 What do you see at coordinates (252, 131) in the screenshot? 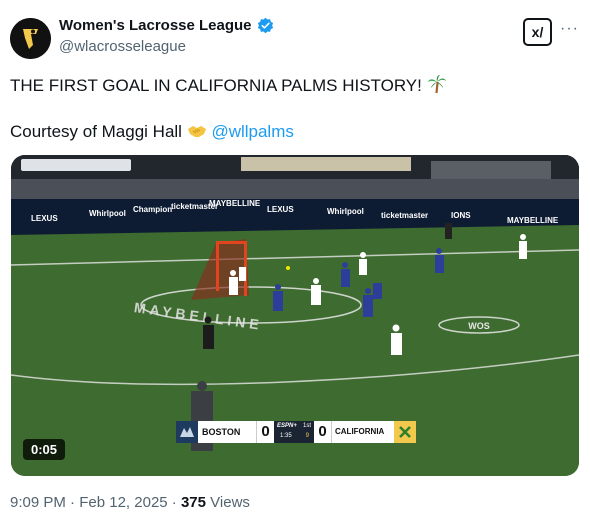
I see `mention-link: @wllpalms` at bounding box center [252, 131].